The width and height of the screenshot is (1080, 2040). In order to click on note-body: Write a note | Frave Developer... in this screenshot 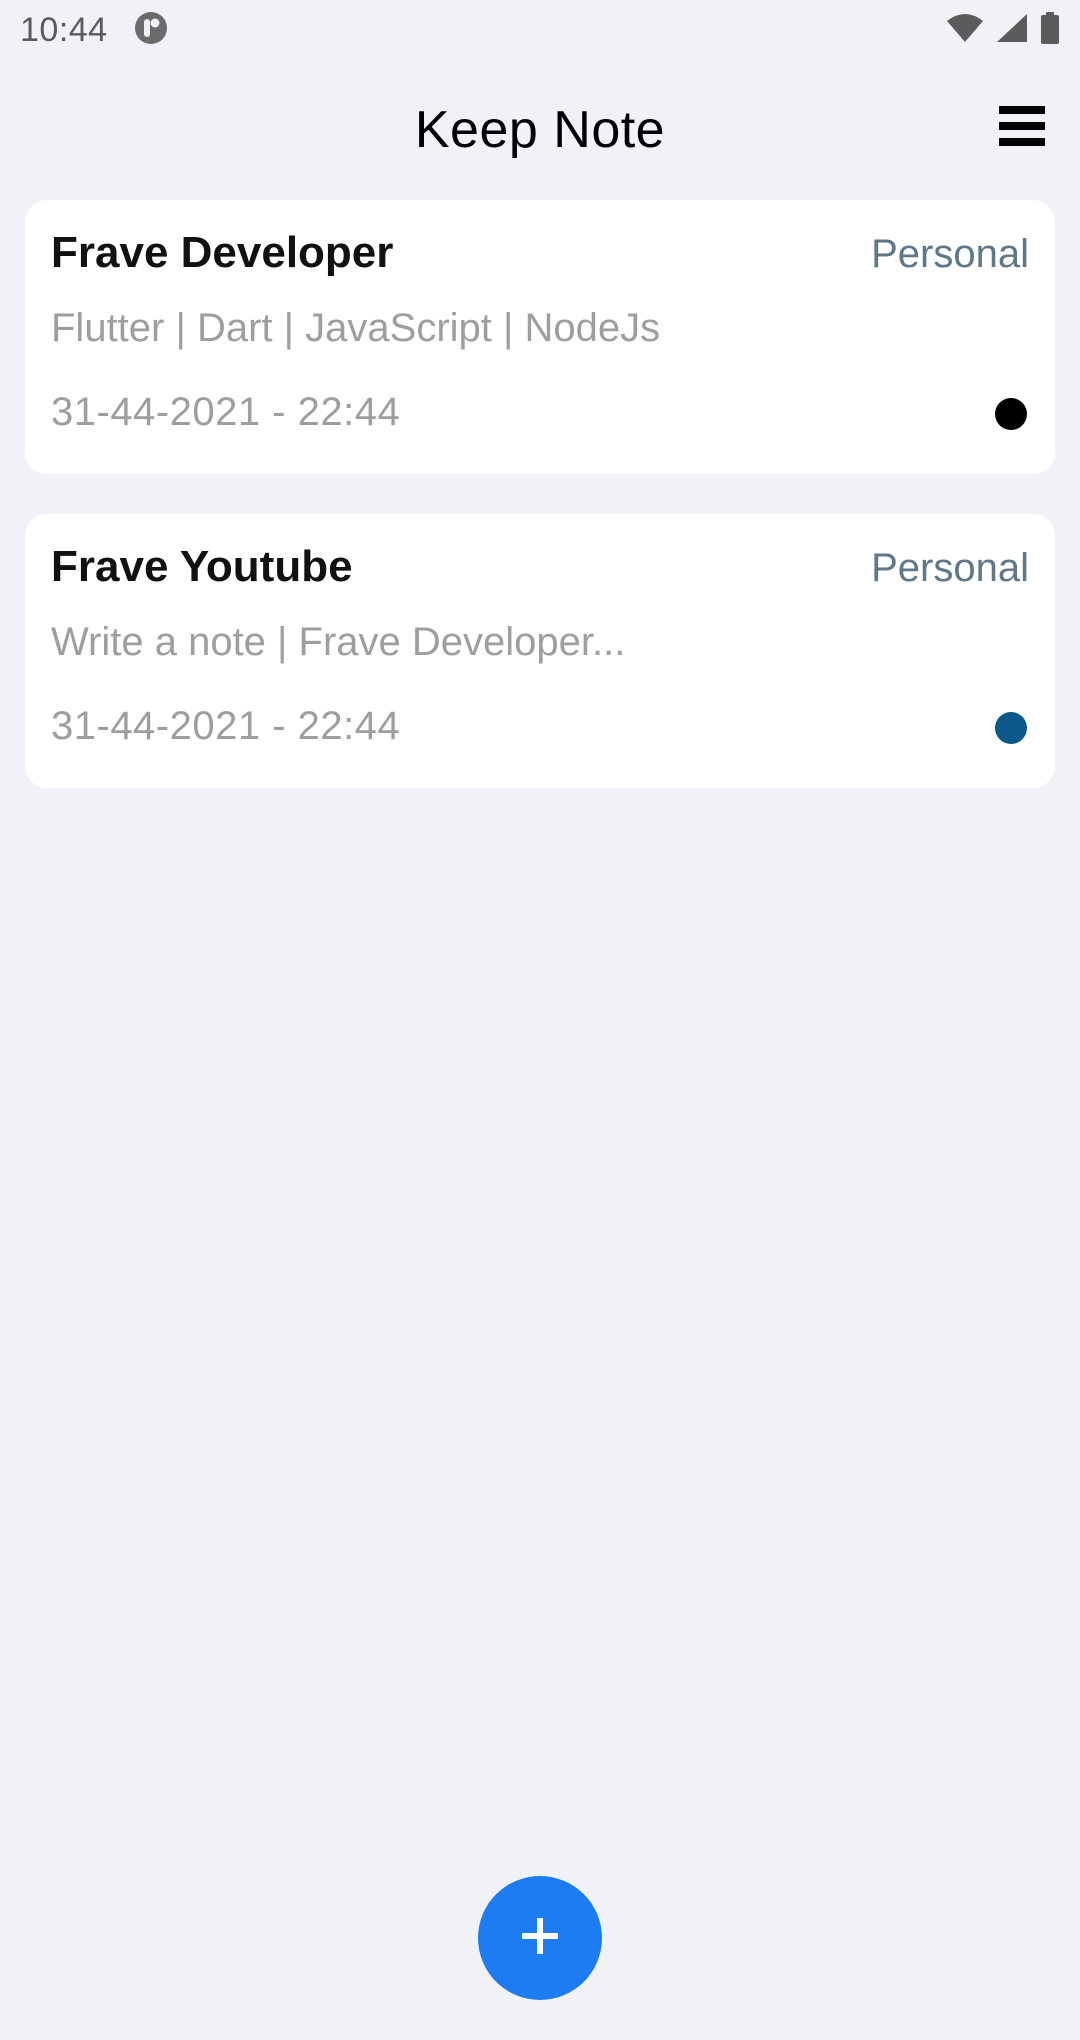, I will do `click(338, 642)`.